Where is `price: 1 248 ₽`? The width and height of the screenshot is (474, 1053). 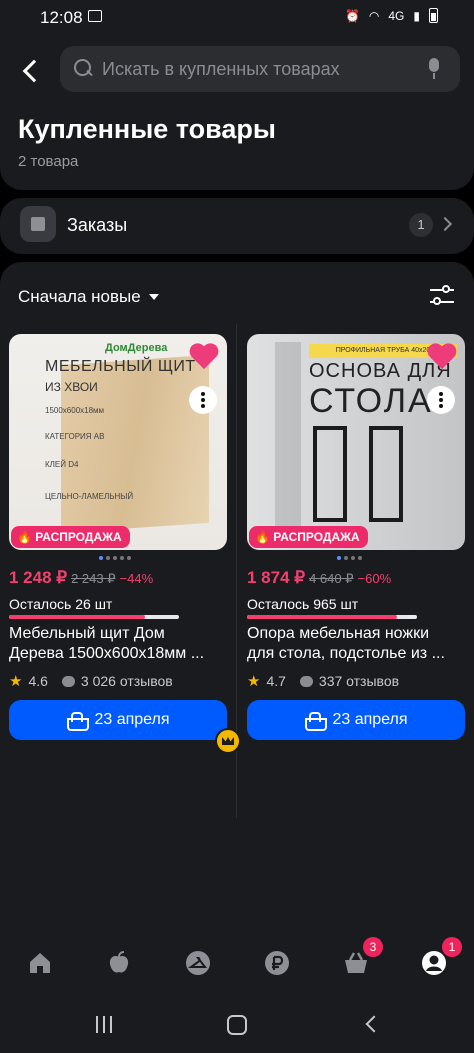 price: 1 248 ₽ is located at coordinates (38, 577).